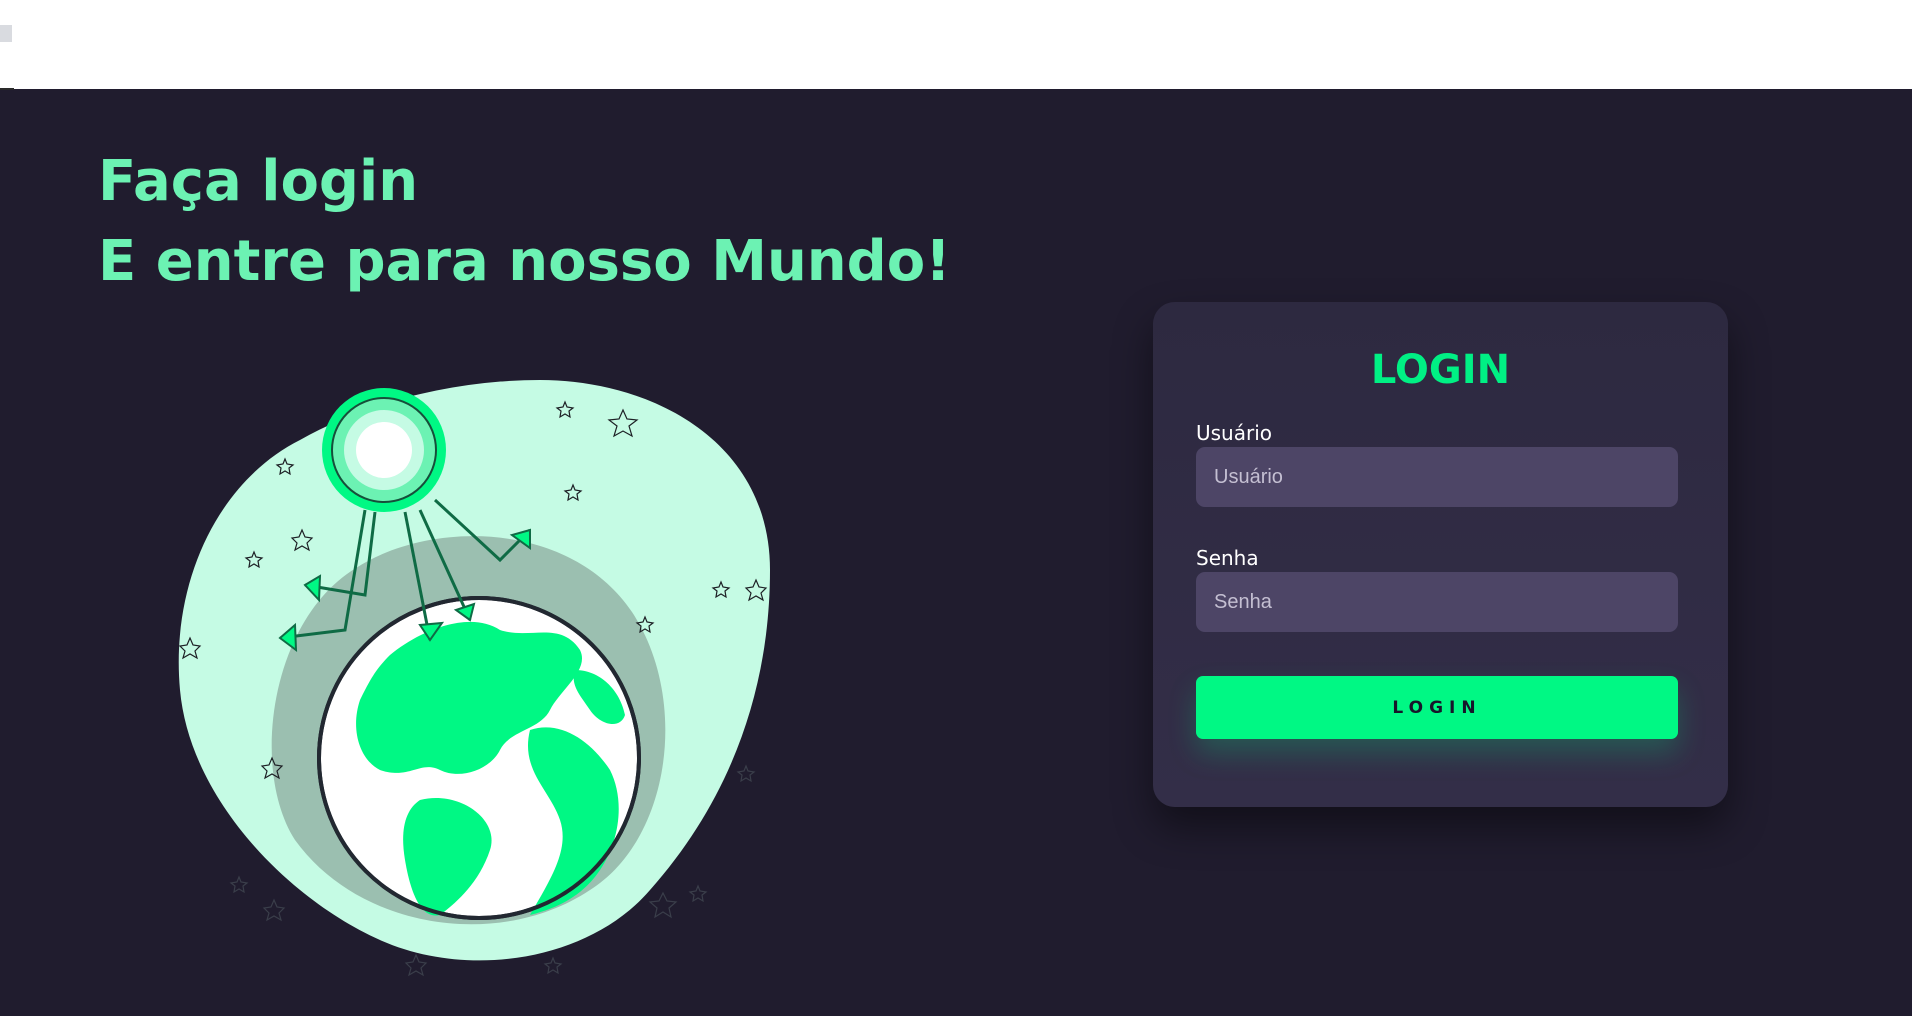  I want to click on password-label: Senha, so click(1227, 558).